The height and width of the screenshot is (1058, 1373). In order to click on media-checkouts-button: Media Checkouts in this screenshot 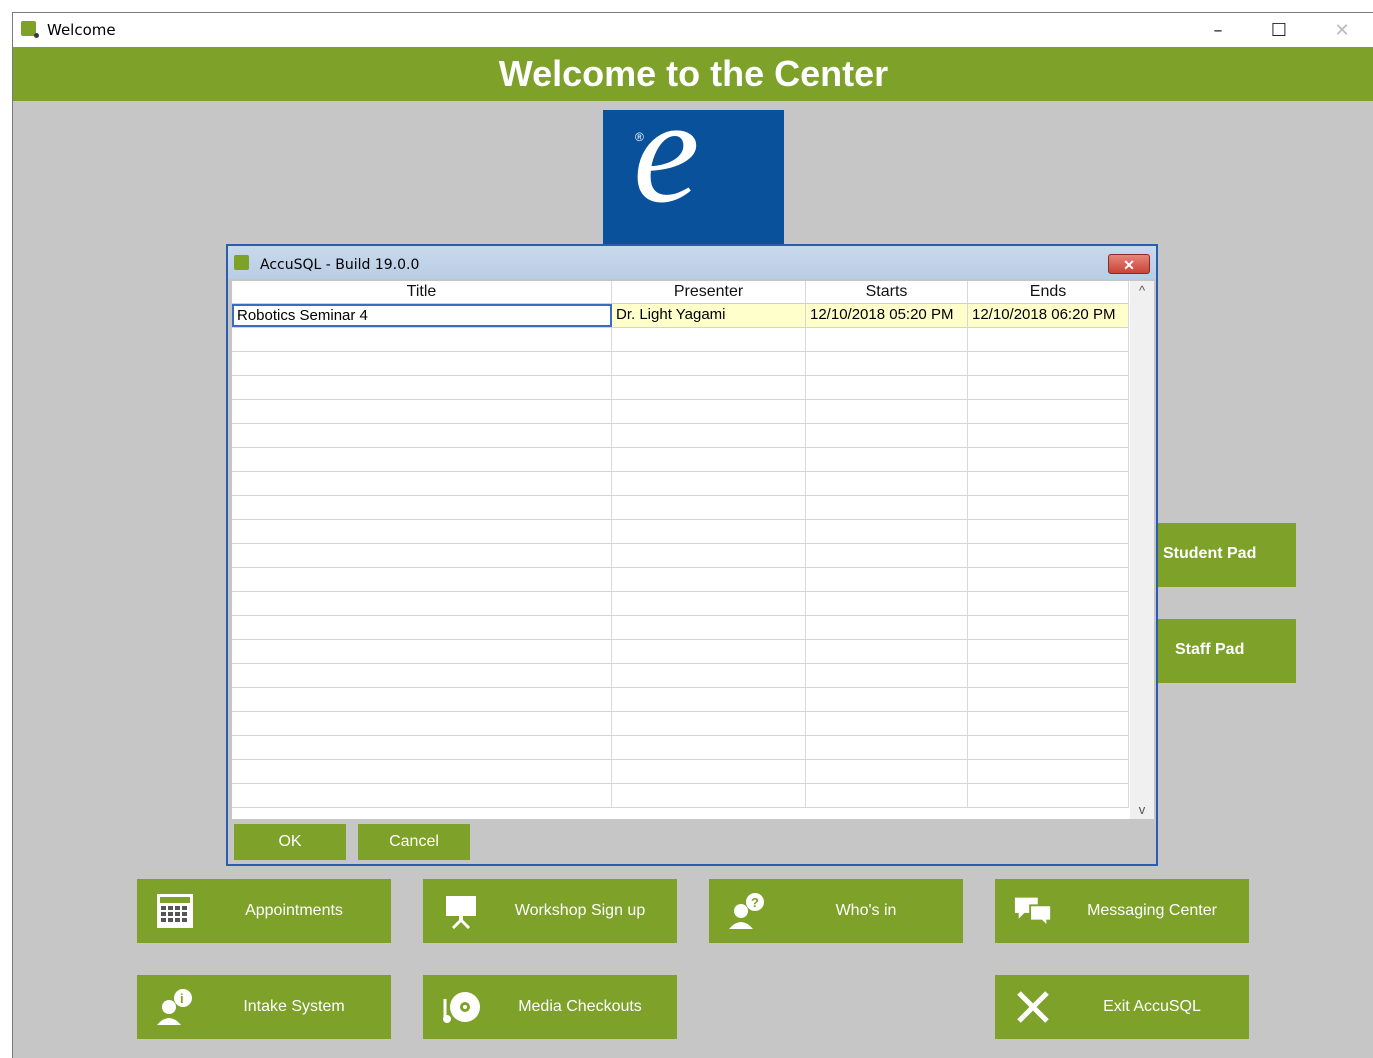, I will do `click(550, 1007)`.